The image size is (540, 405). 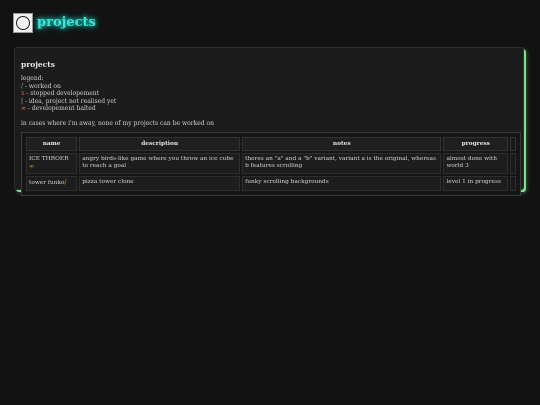 I want to click on column-header-description: description, so click(x=160, y=143).